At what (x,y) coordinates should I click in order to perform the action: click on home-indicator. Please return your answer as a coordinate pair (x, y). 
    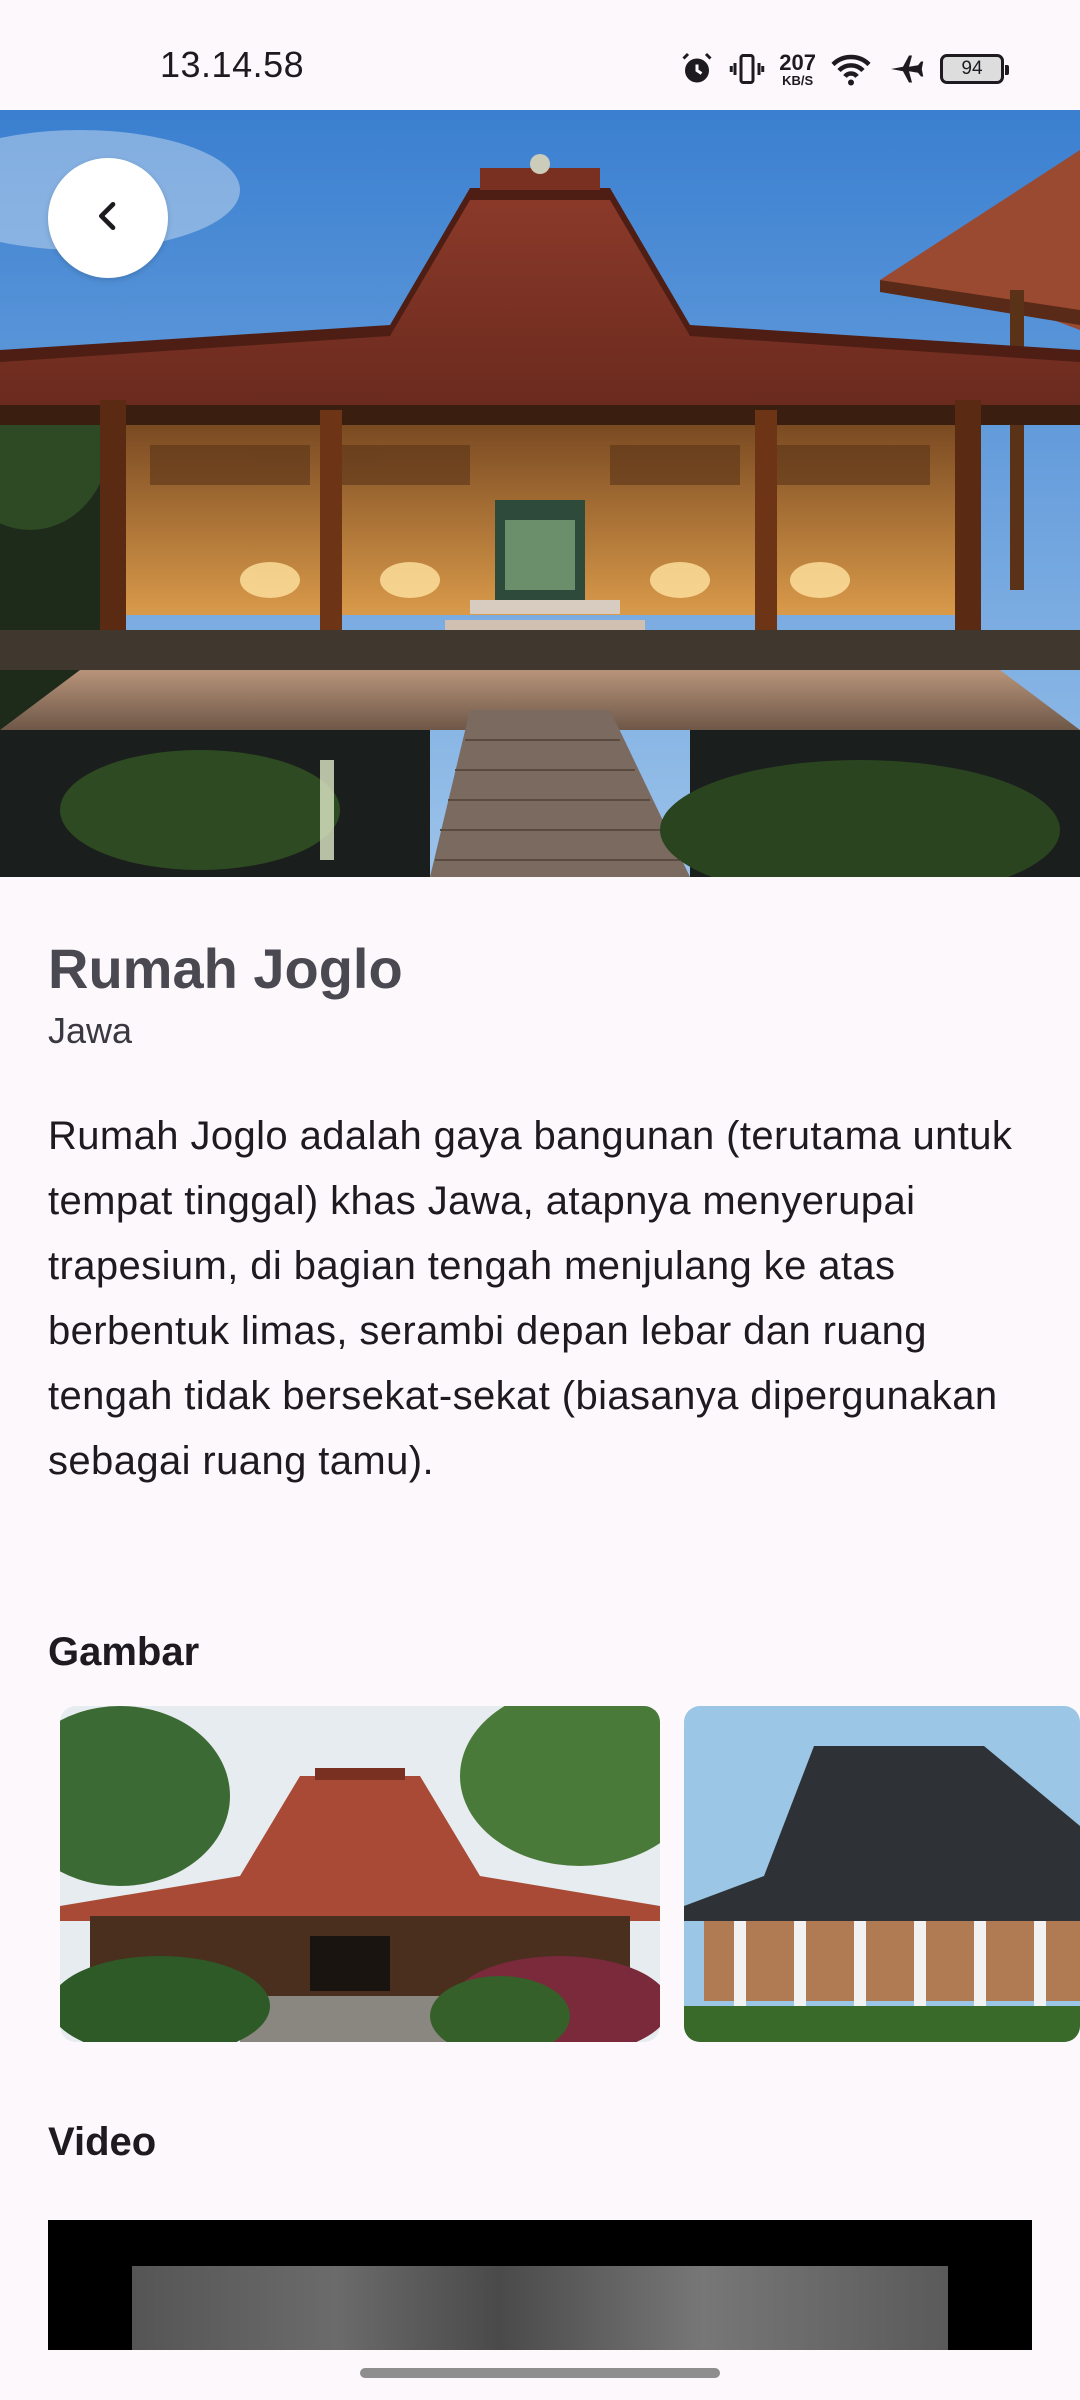
    Looking at the image, I should click on (540, 2373).